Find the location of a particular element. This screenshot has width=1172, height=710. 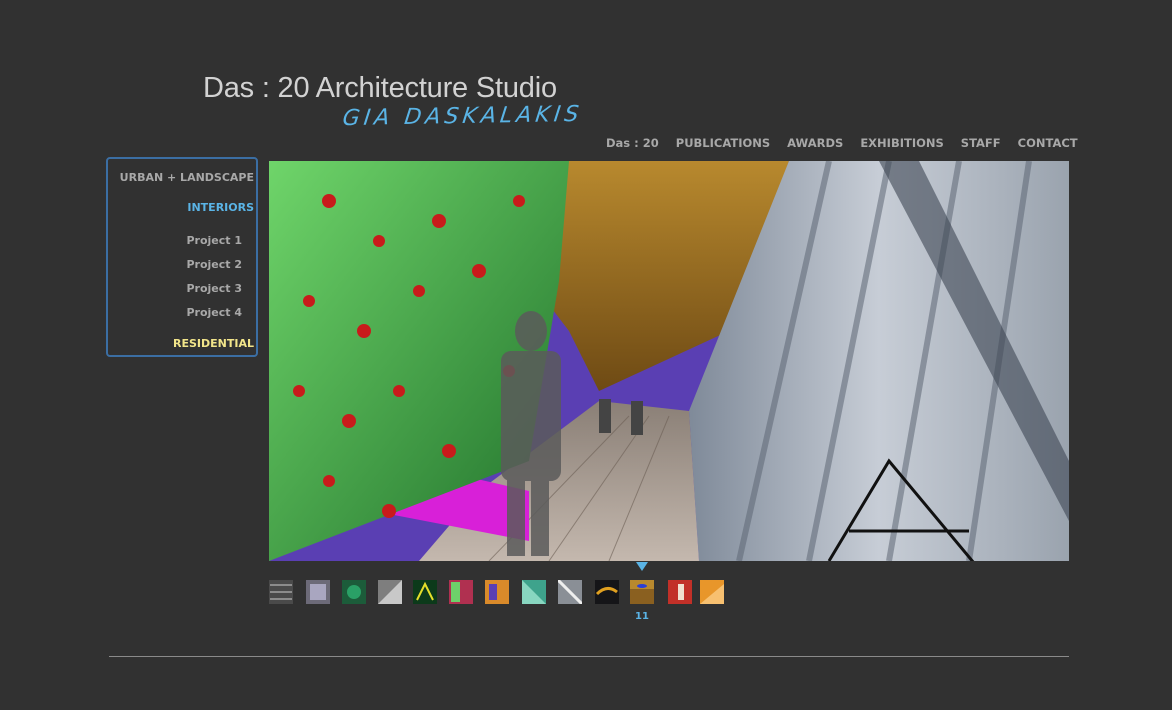

selected-thumb-pointer is located at coordinates (642, 566).